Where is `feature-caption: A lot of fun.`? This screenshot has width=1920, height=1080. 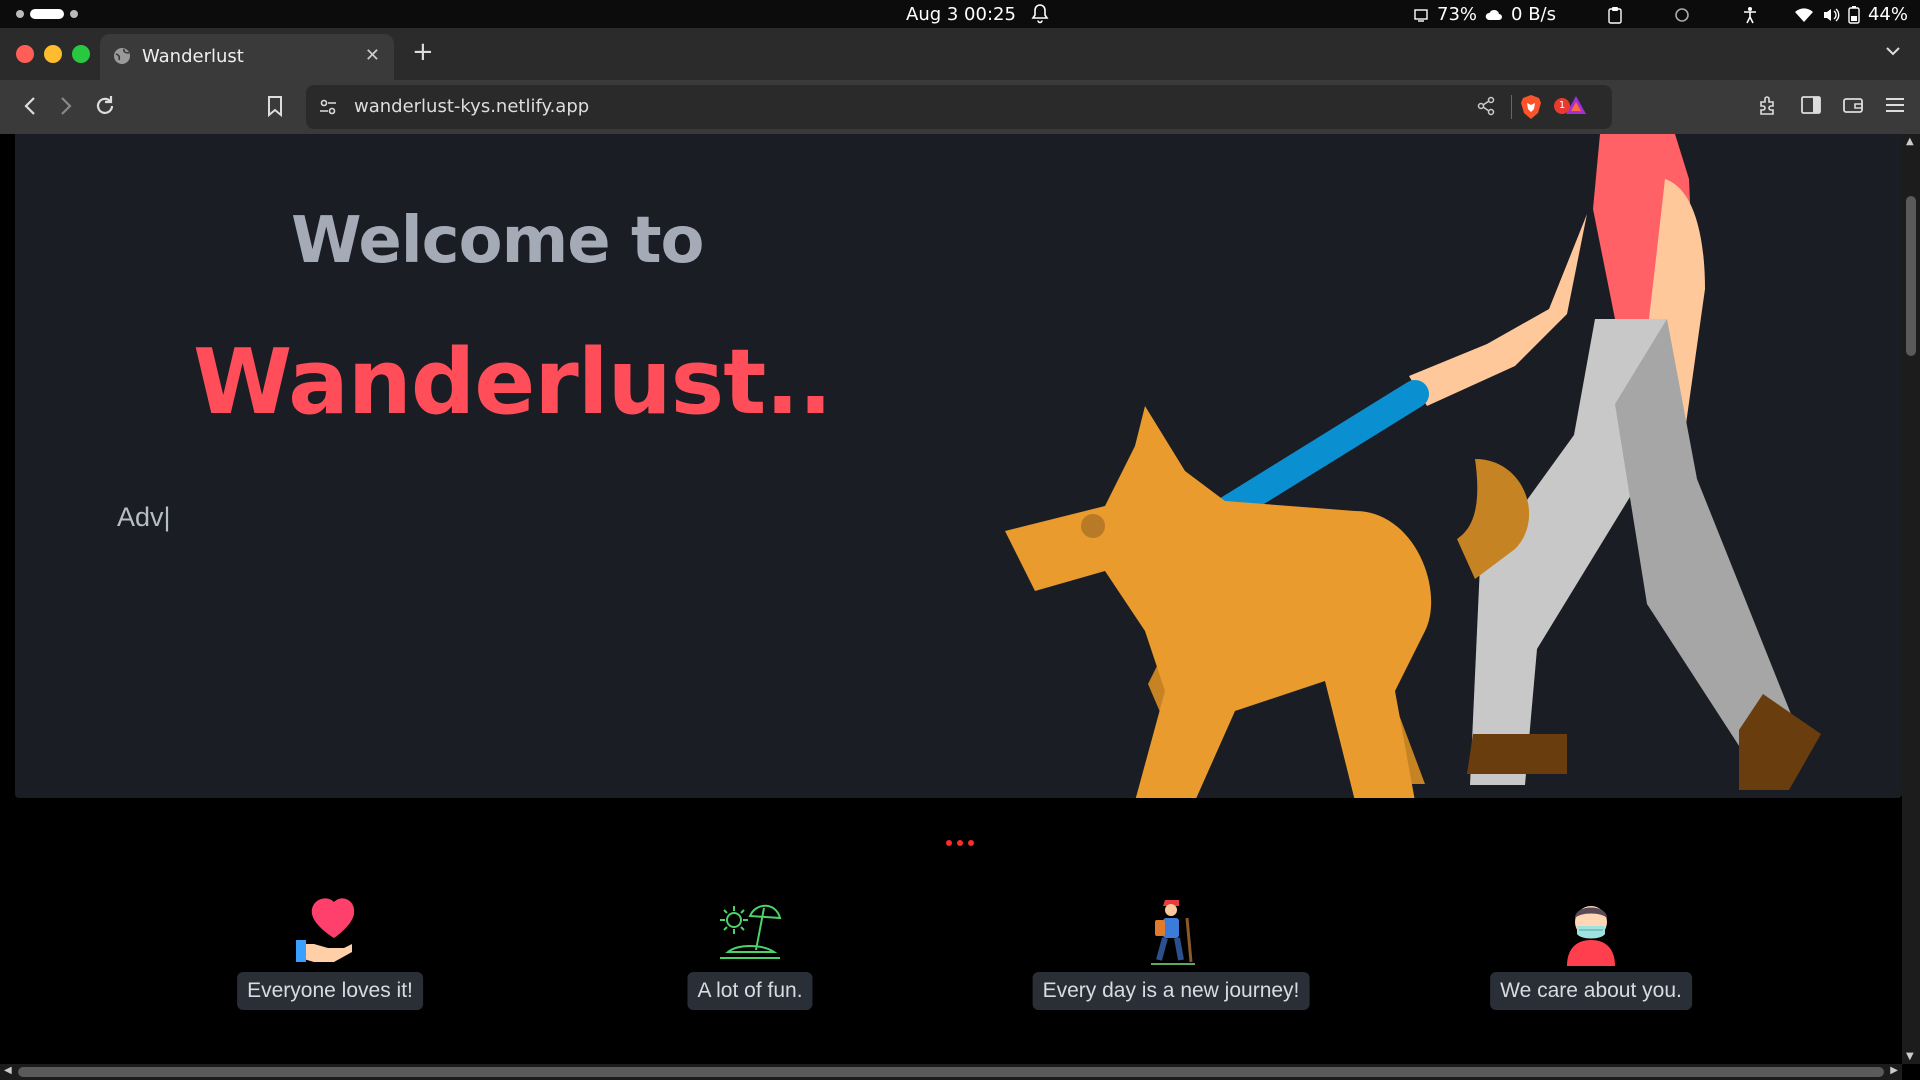 feature-caption: A lot of fun. is located at coordinates (750, 991).